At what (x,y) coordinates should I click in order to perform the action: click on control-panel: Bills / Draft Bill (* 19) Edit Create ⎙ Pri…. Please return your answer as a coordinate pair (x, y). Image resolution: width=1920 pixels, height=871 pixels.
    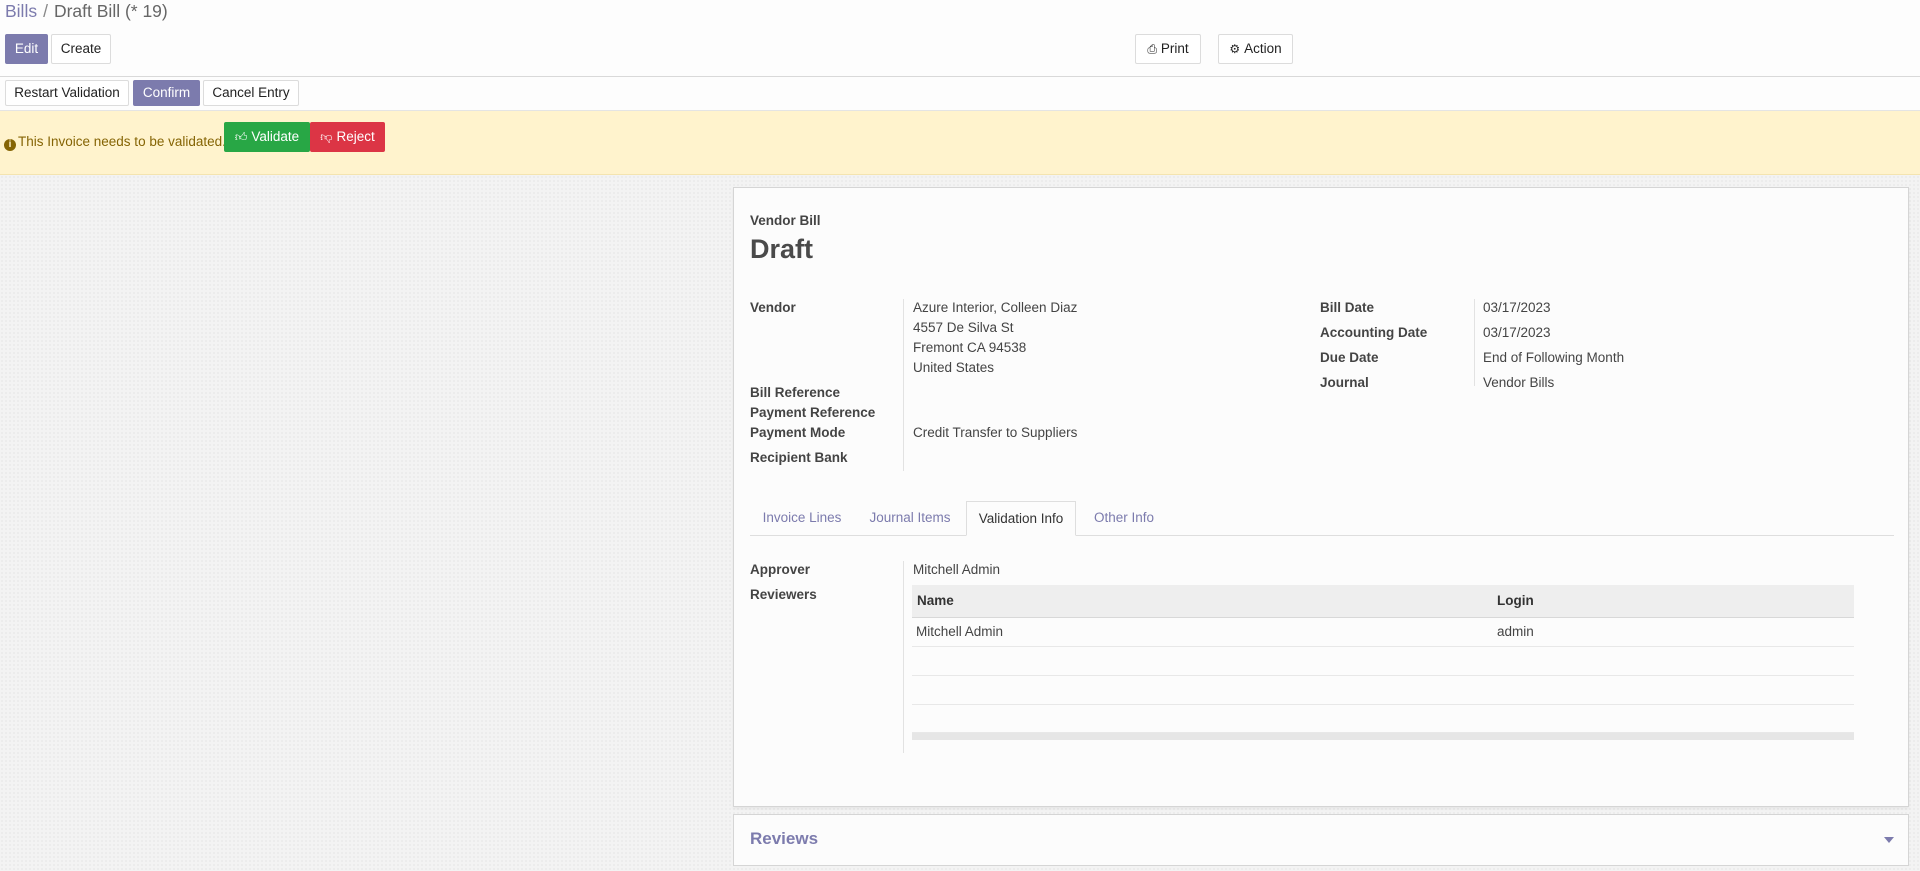
    Looking at the image, I should click on (960, 38).